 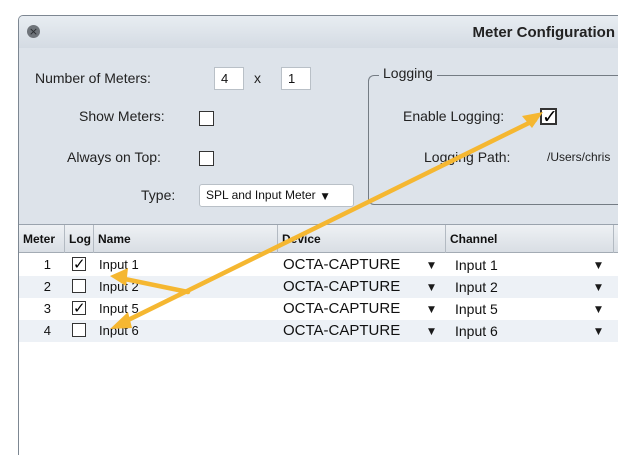 I want to click on table-row: 1 ✓ Input 1 OCTA-CAPTURE ▼ Input 1 ▼, so click(x=318, y=265).